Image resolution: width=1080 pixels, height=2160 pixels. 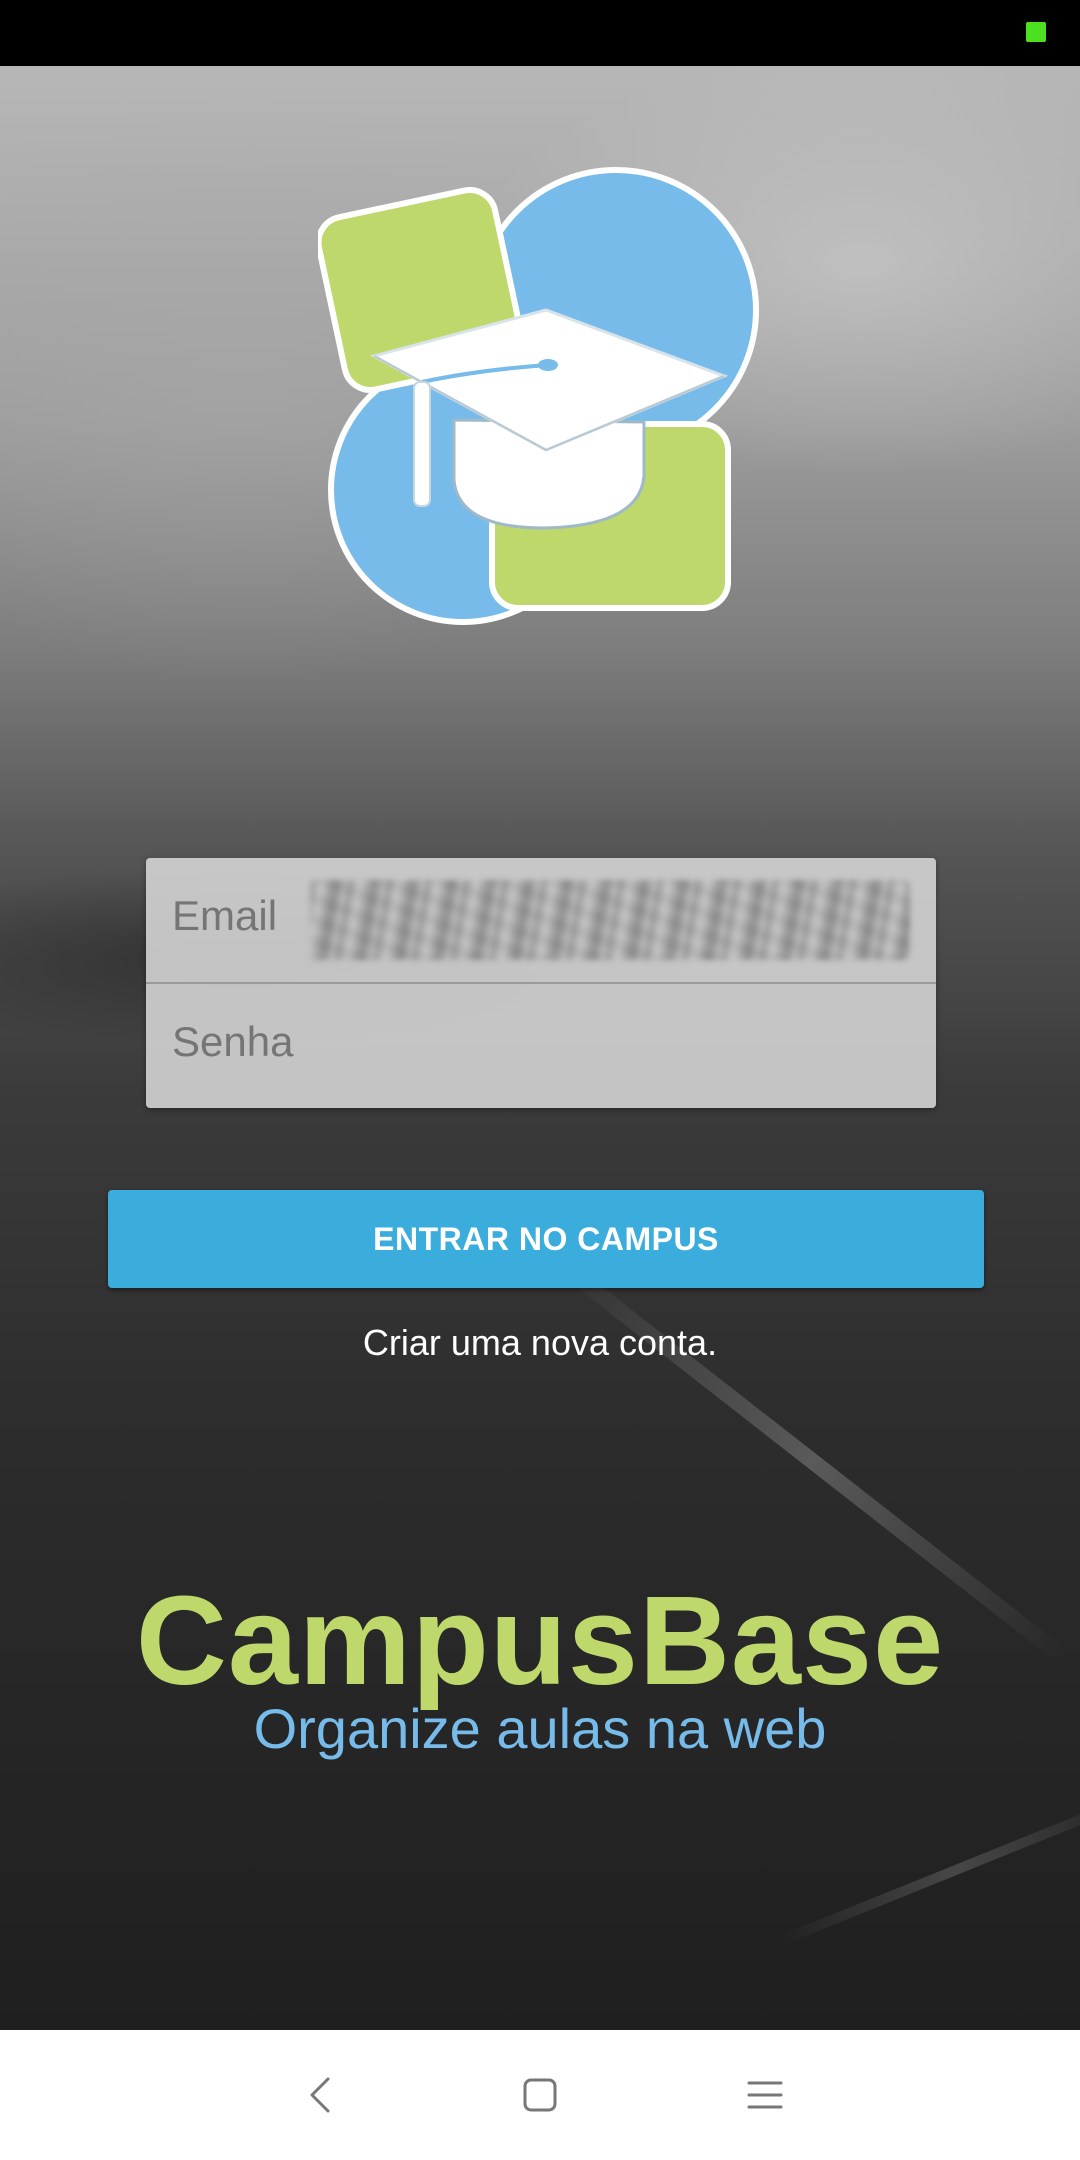 I want to click on home-button, so click(x=540, y=2095).